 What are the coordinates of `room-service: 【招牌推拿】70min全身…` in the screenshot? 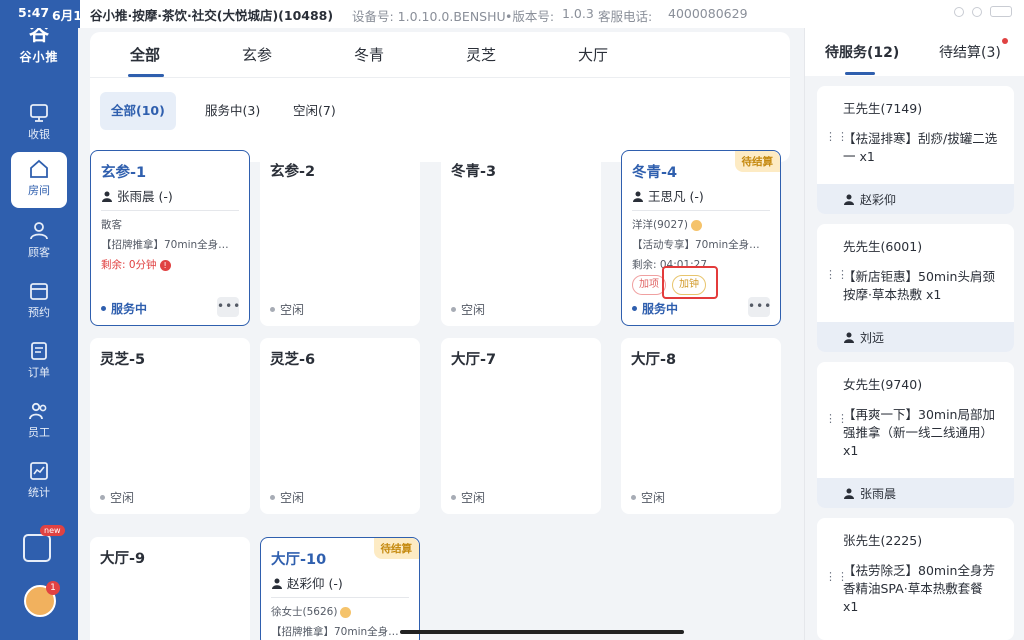 It's located at (165, 245).